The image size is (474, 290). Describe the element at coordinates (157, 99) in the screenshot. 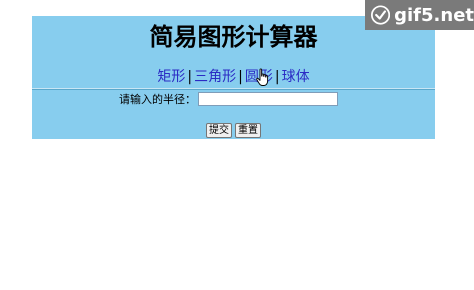

I see `radius-label: 请输入的半径：` at that location.